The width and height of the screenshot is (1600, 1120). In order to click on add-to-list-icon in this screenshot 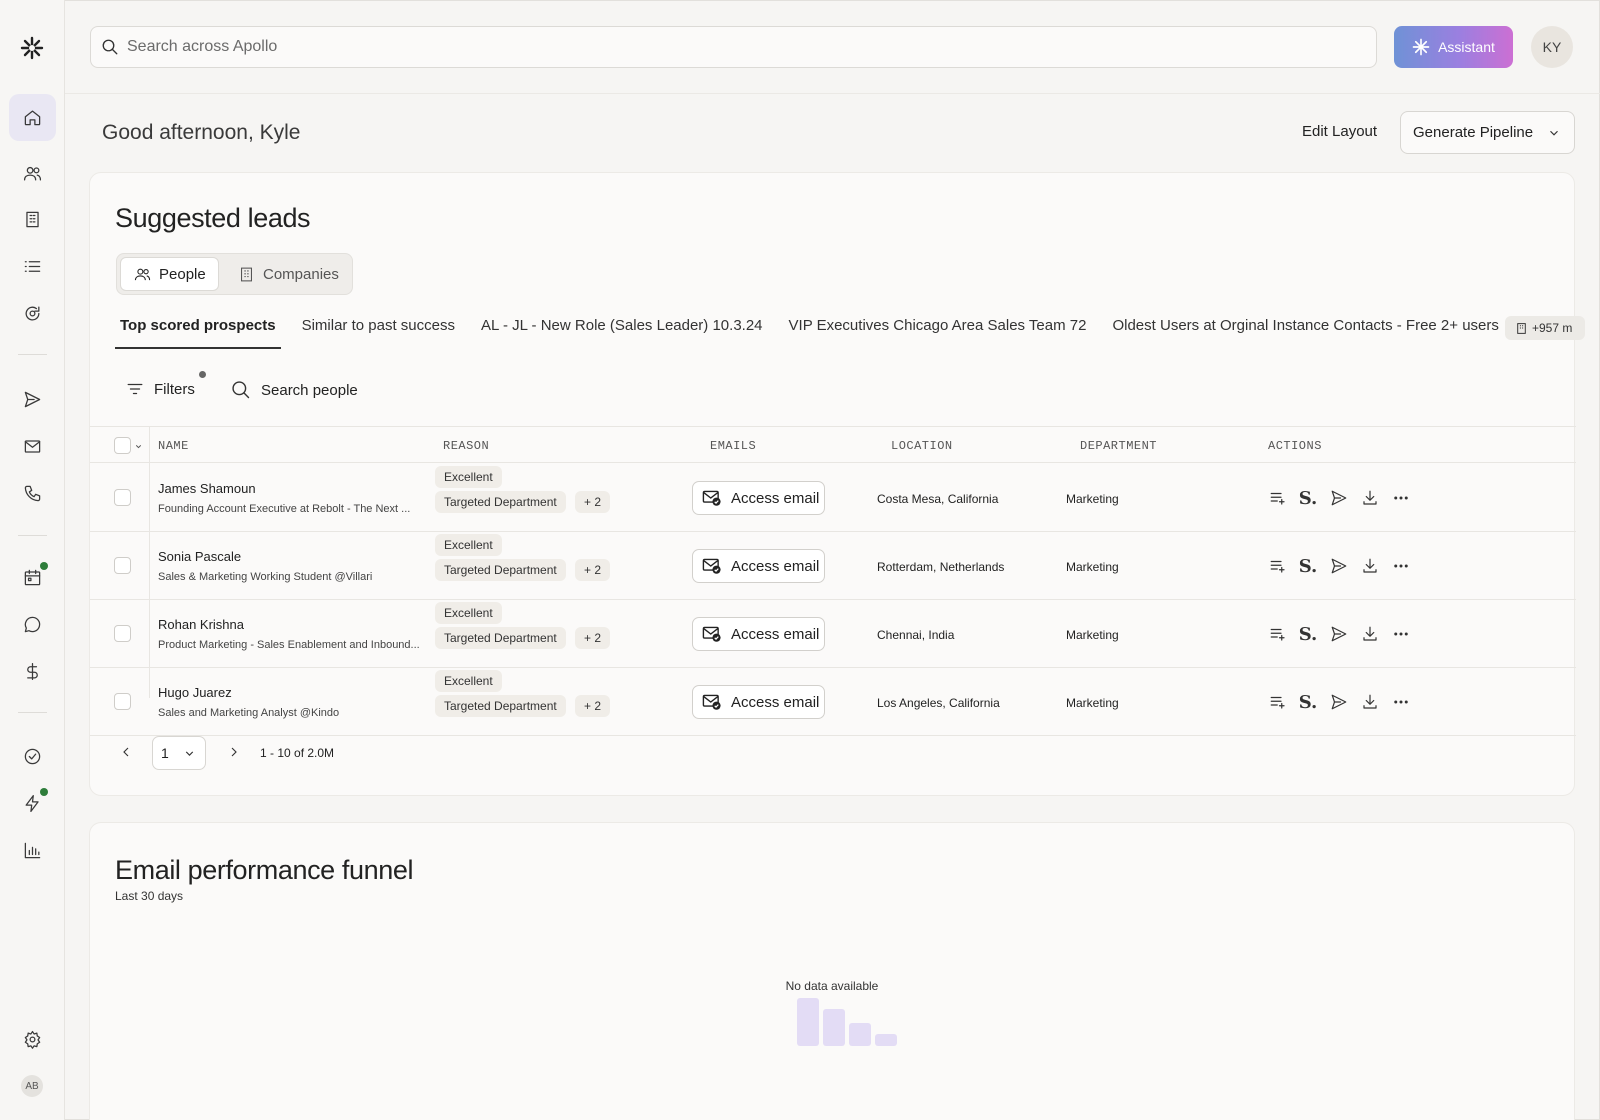, I will do `click(1277, 566)`.